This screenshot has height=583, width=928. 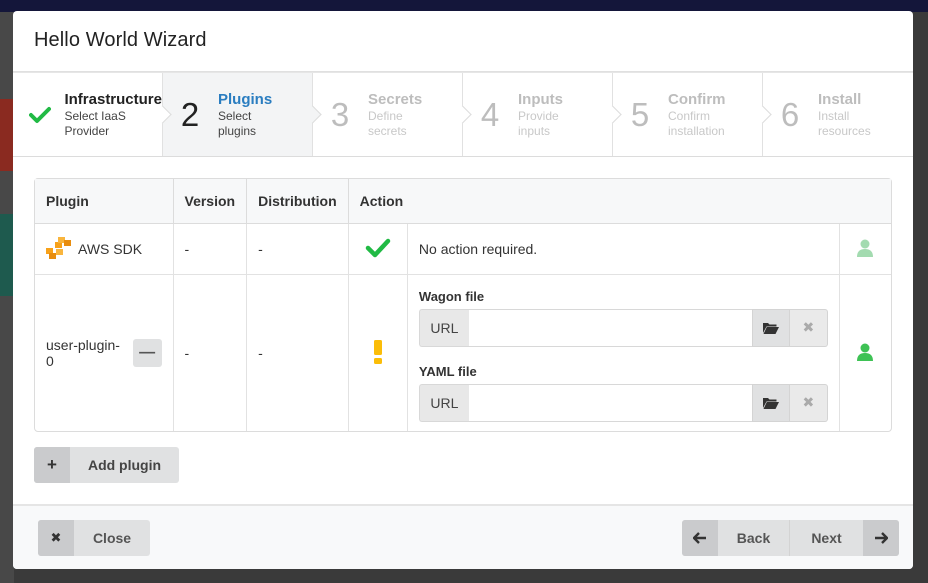 What do you see at coordinates (210, 201) in the screenshot?
I see `column-header-version: Version` at bounding box center [210, 201].